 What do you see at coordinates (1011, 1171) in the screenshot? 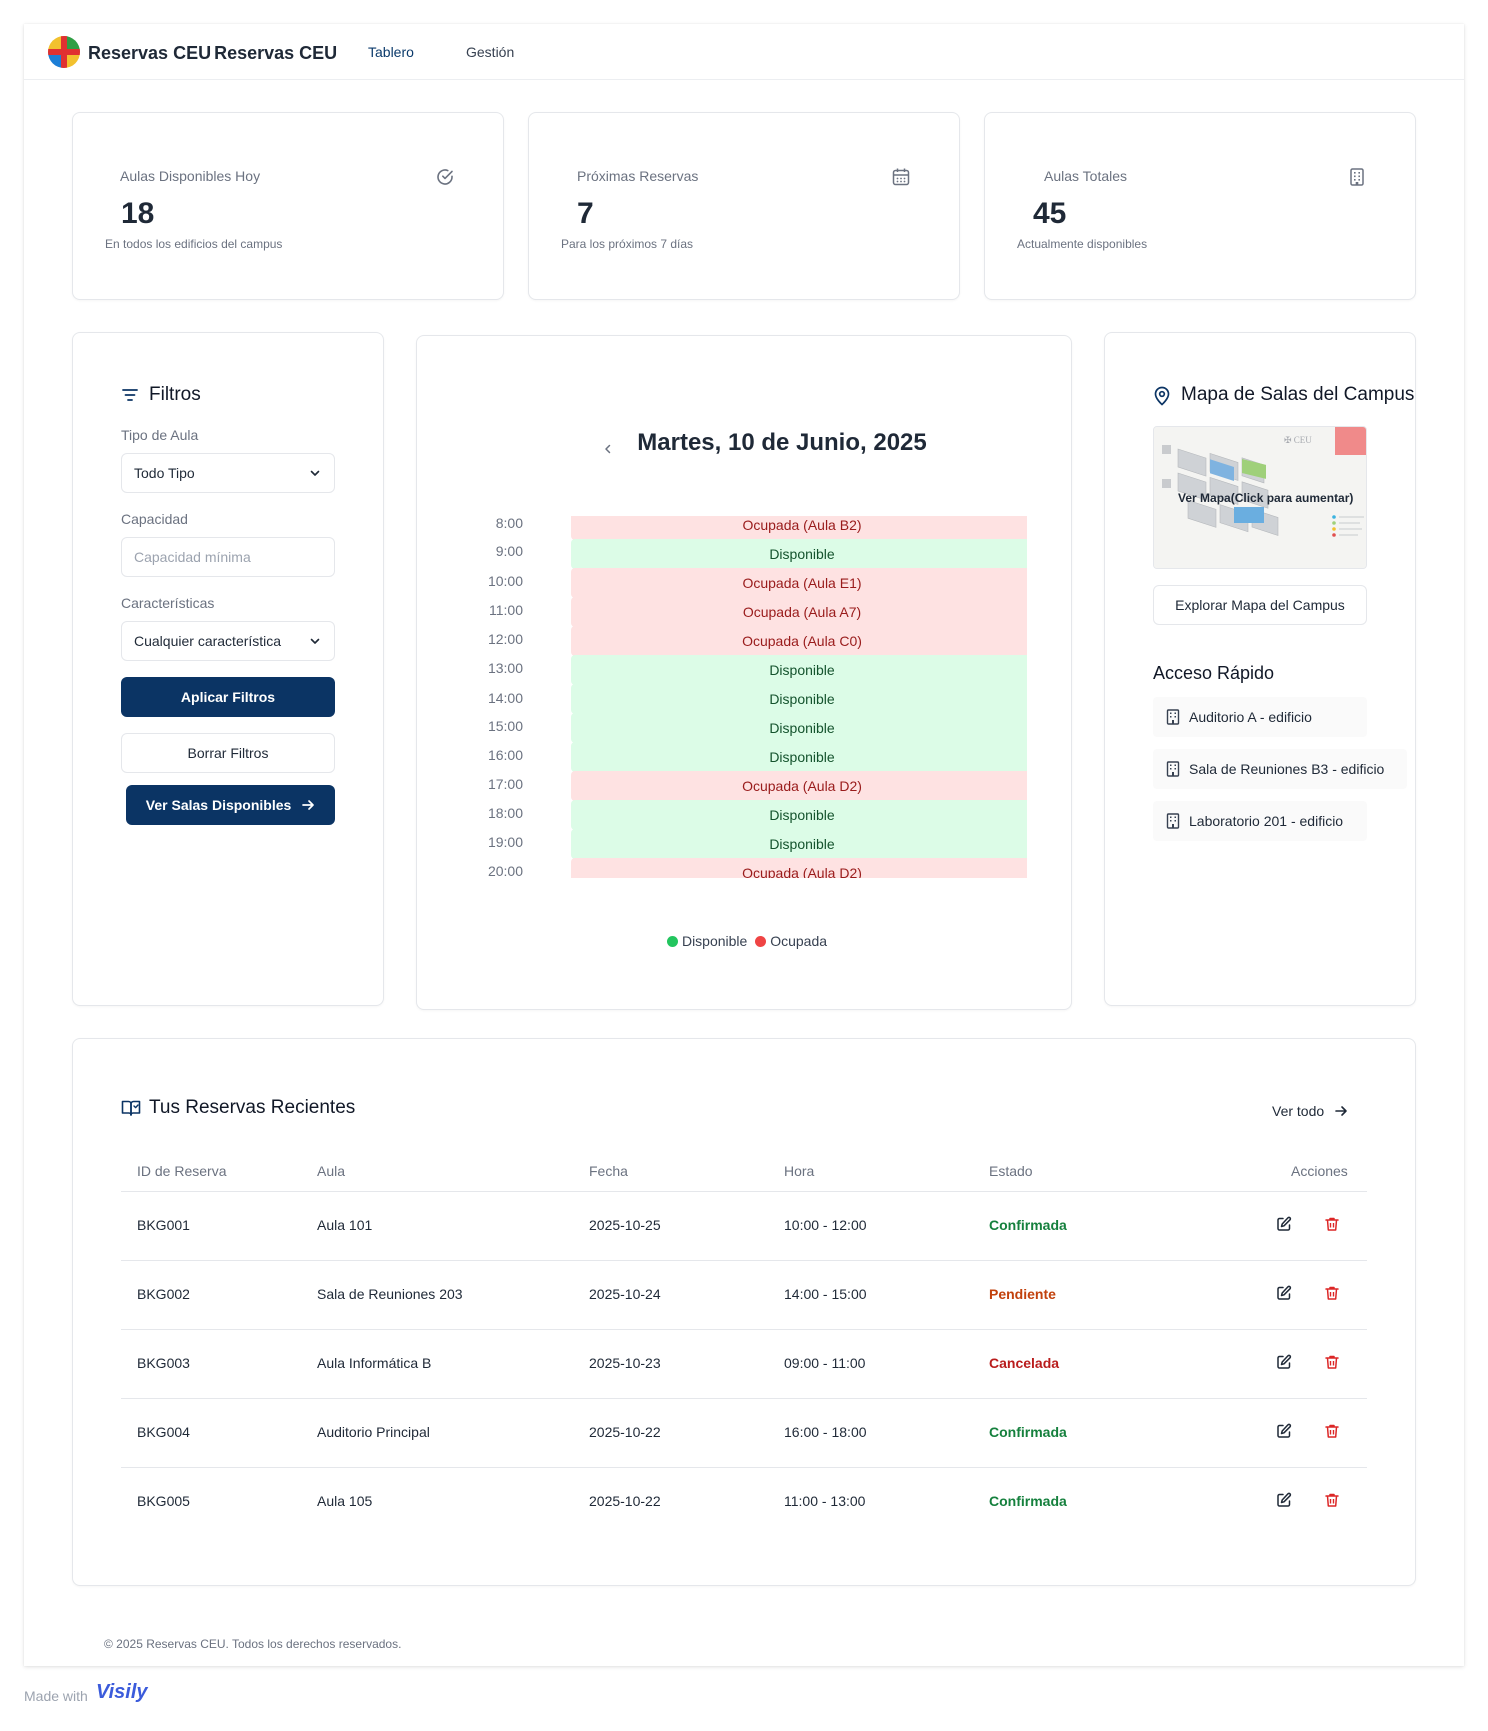
I see `column-header: Estado` at bounding box center [1011, 1171].